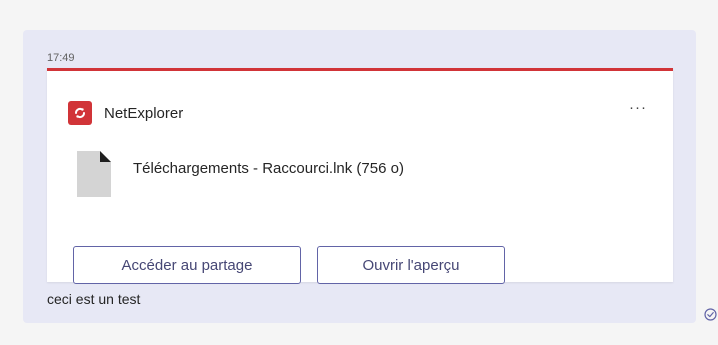  I want to click on card-file-row: Téléchargements - Raccourci.lnk (756 o), so click(240, 174).